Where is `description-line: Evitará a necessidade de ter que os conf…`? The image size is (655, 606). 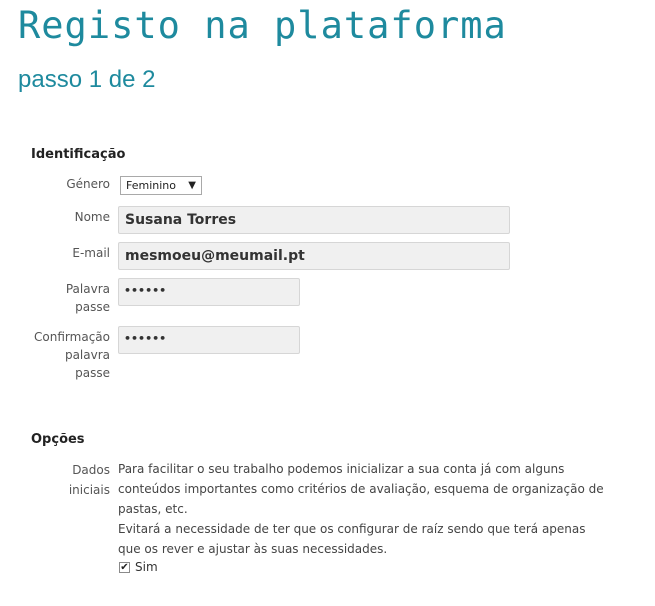 description-line: Evitará a necessidade de ter que os conf… is located at coordinates (352, 529).